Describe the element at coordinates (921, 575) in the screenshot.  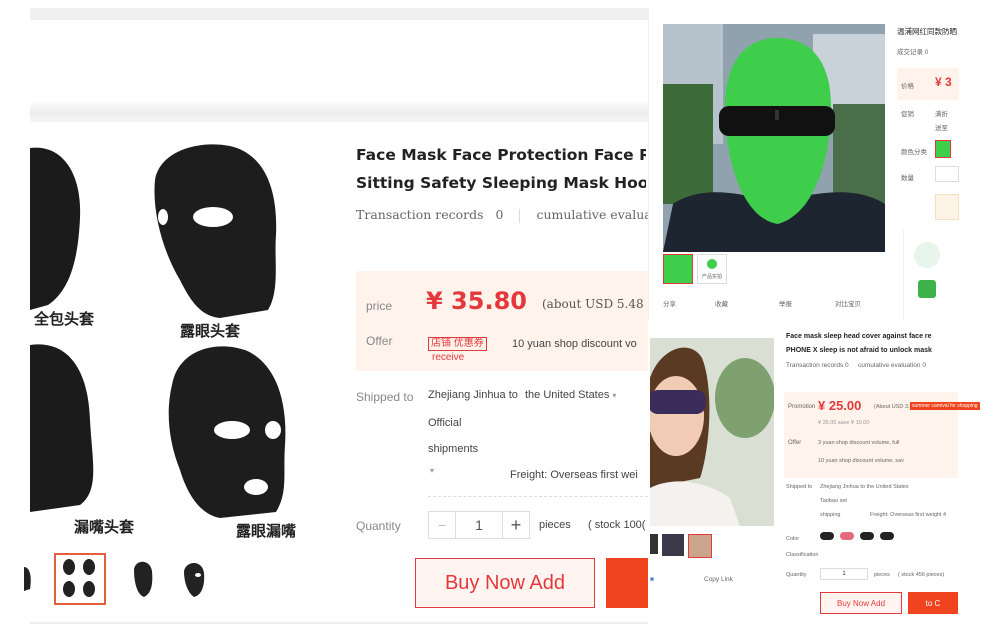
I see `stock-text: ( stock 456 pieces)` at that location.